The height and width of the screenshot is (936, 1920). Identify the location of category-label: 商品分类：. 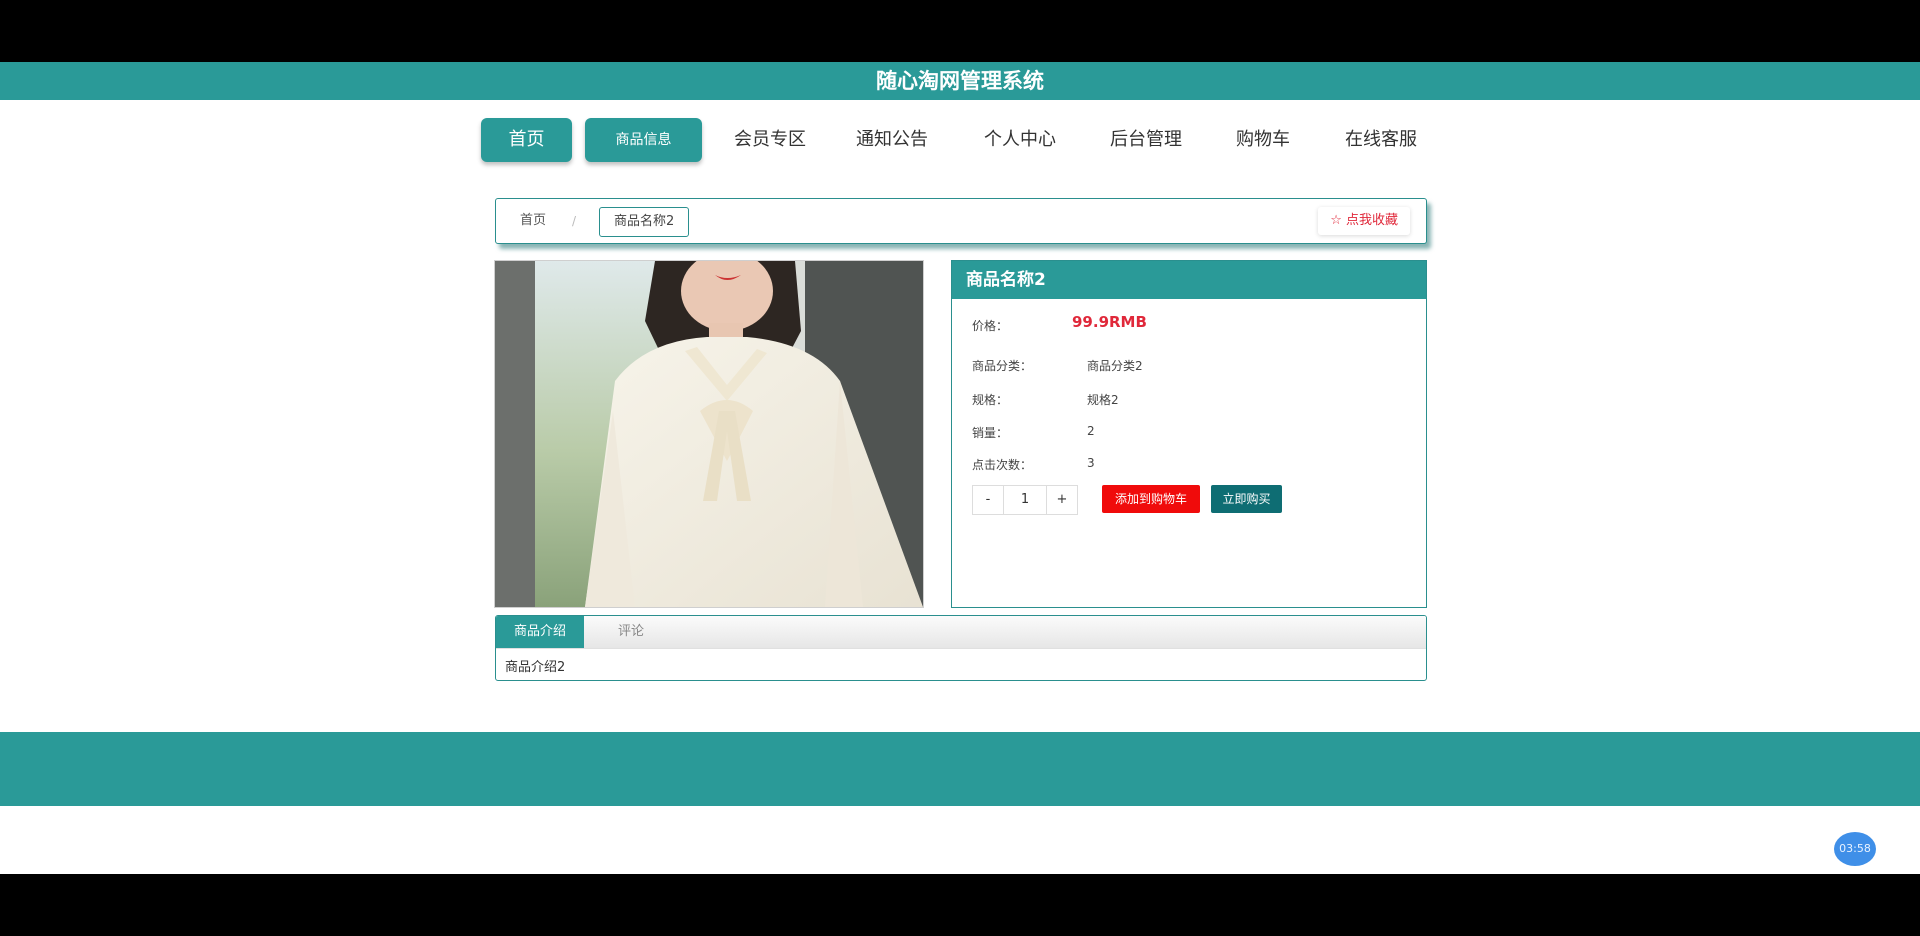
(1002, 366).